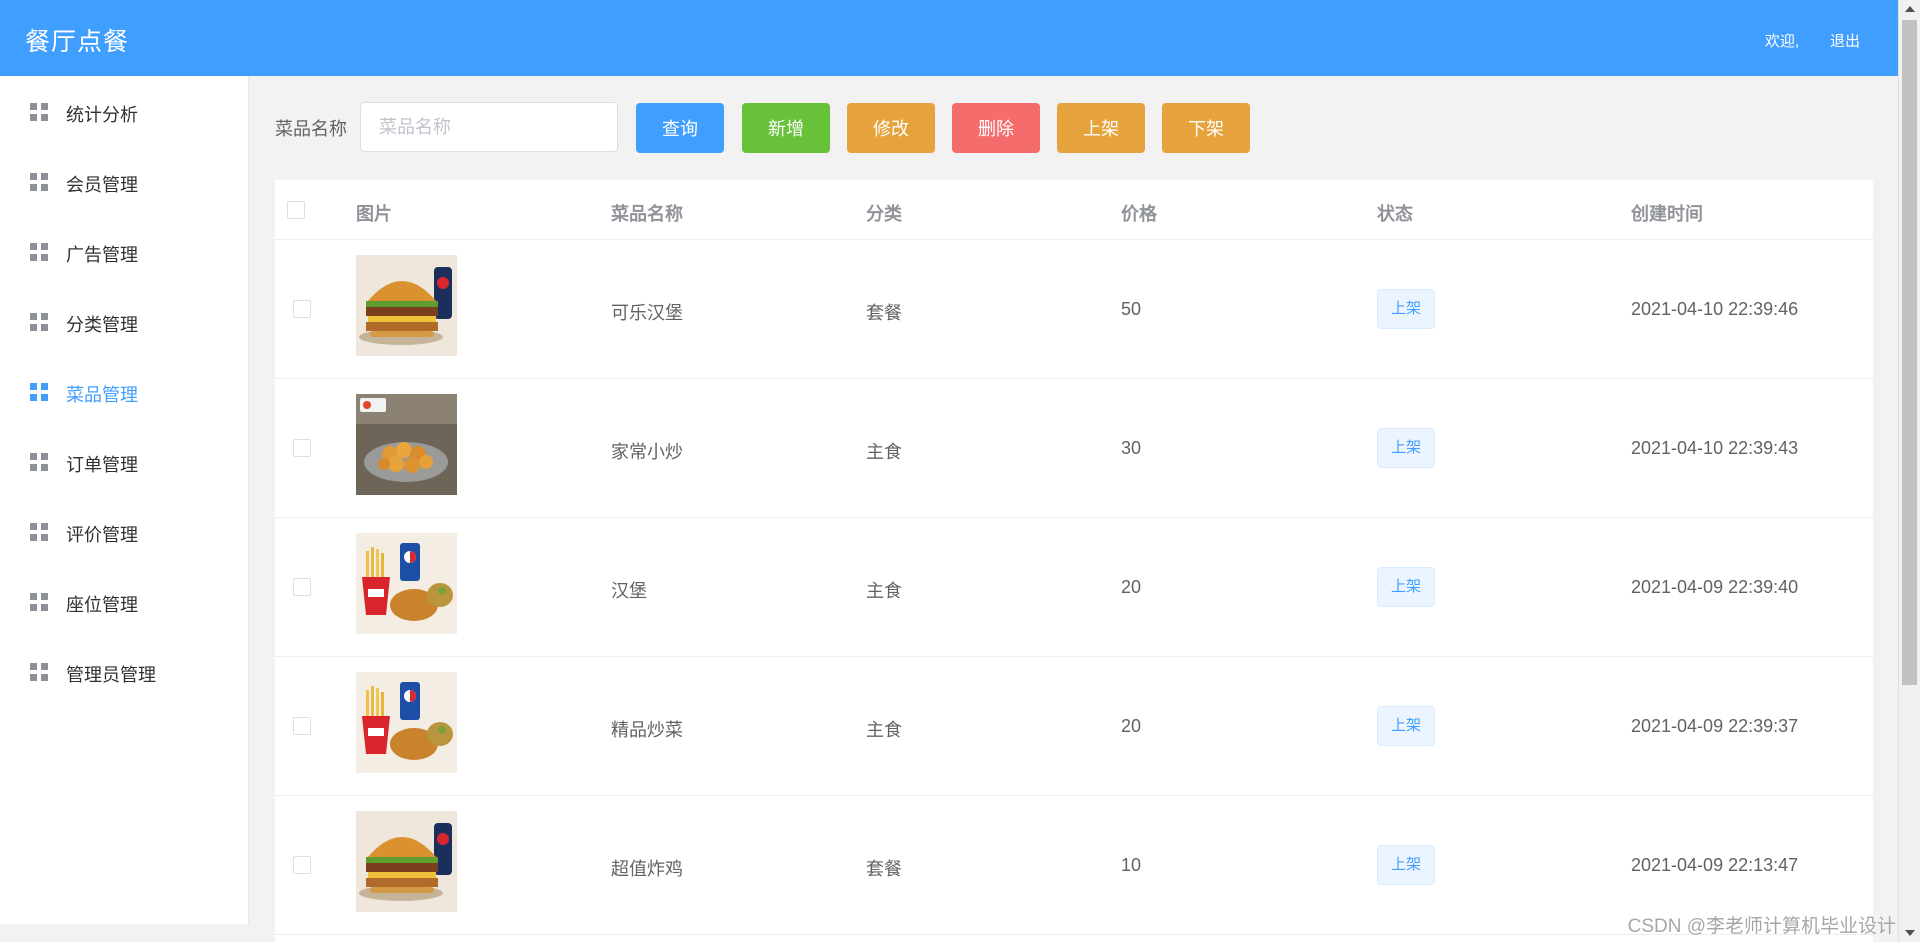 The height and width of the screenshot is (942, 1920). What do you see at coordinates (647, 313) in the screenshot?
I see `dish-name: 可乐汉堡` at bounding box center [647, 313].